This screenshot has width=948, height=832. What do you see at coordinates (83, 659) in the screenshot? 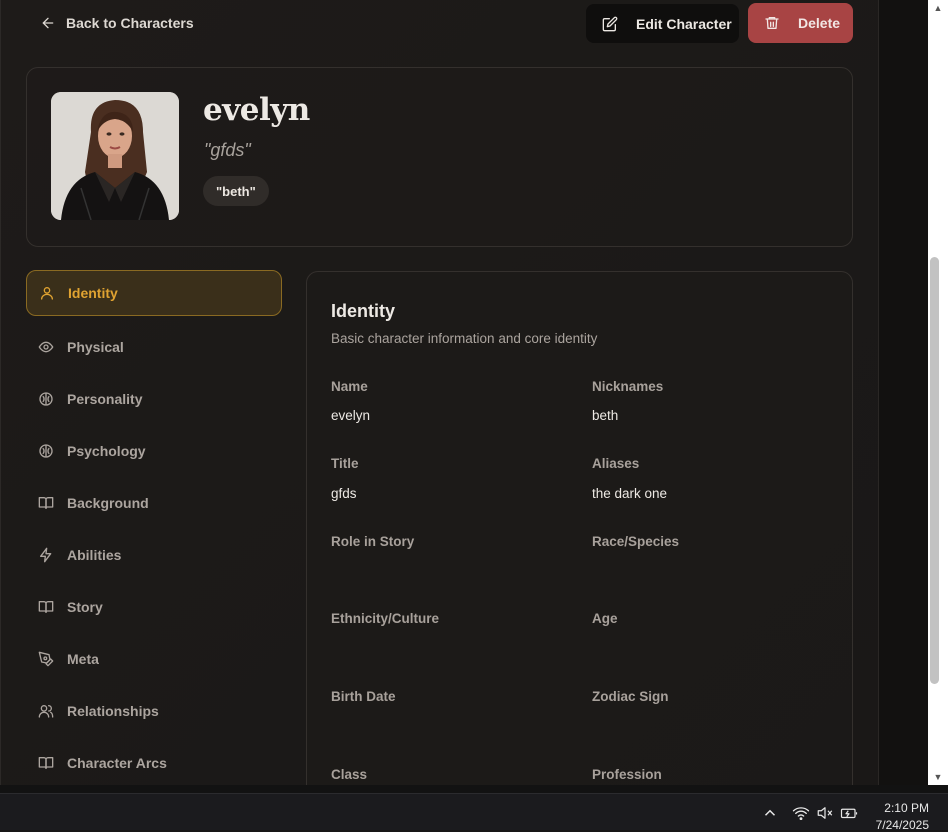
I see `nav-label: Meta` at bounding box center [83, 659].